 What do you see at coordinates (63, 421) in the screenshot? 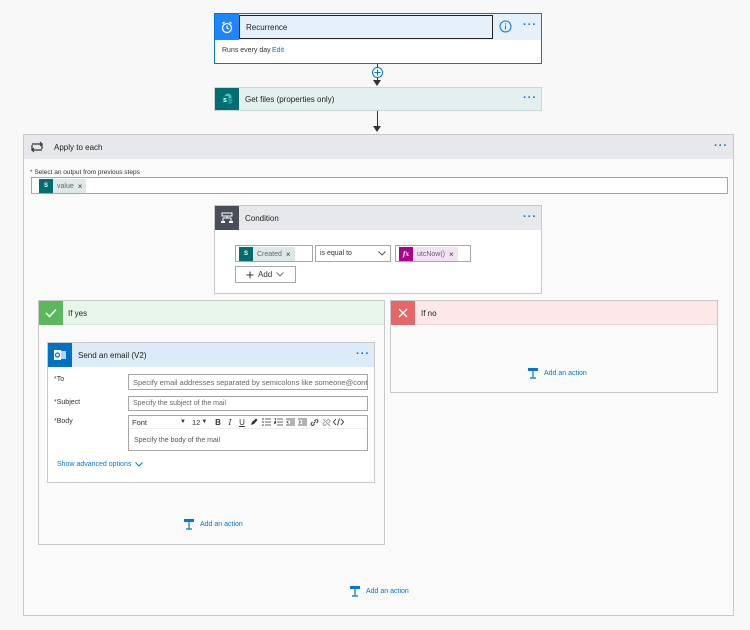
I see `body-label: *Body` at bounding box center [63, 421].